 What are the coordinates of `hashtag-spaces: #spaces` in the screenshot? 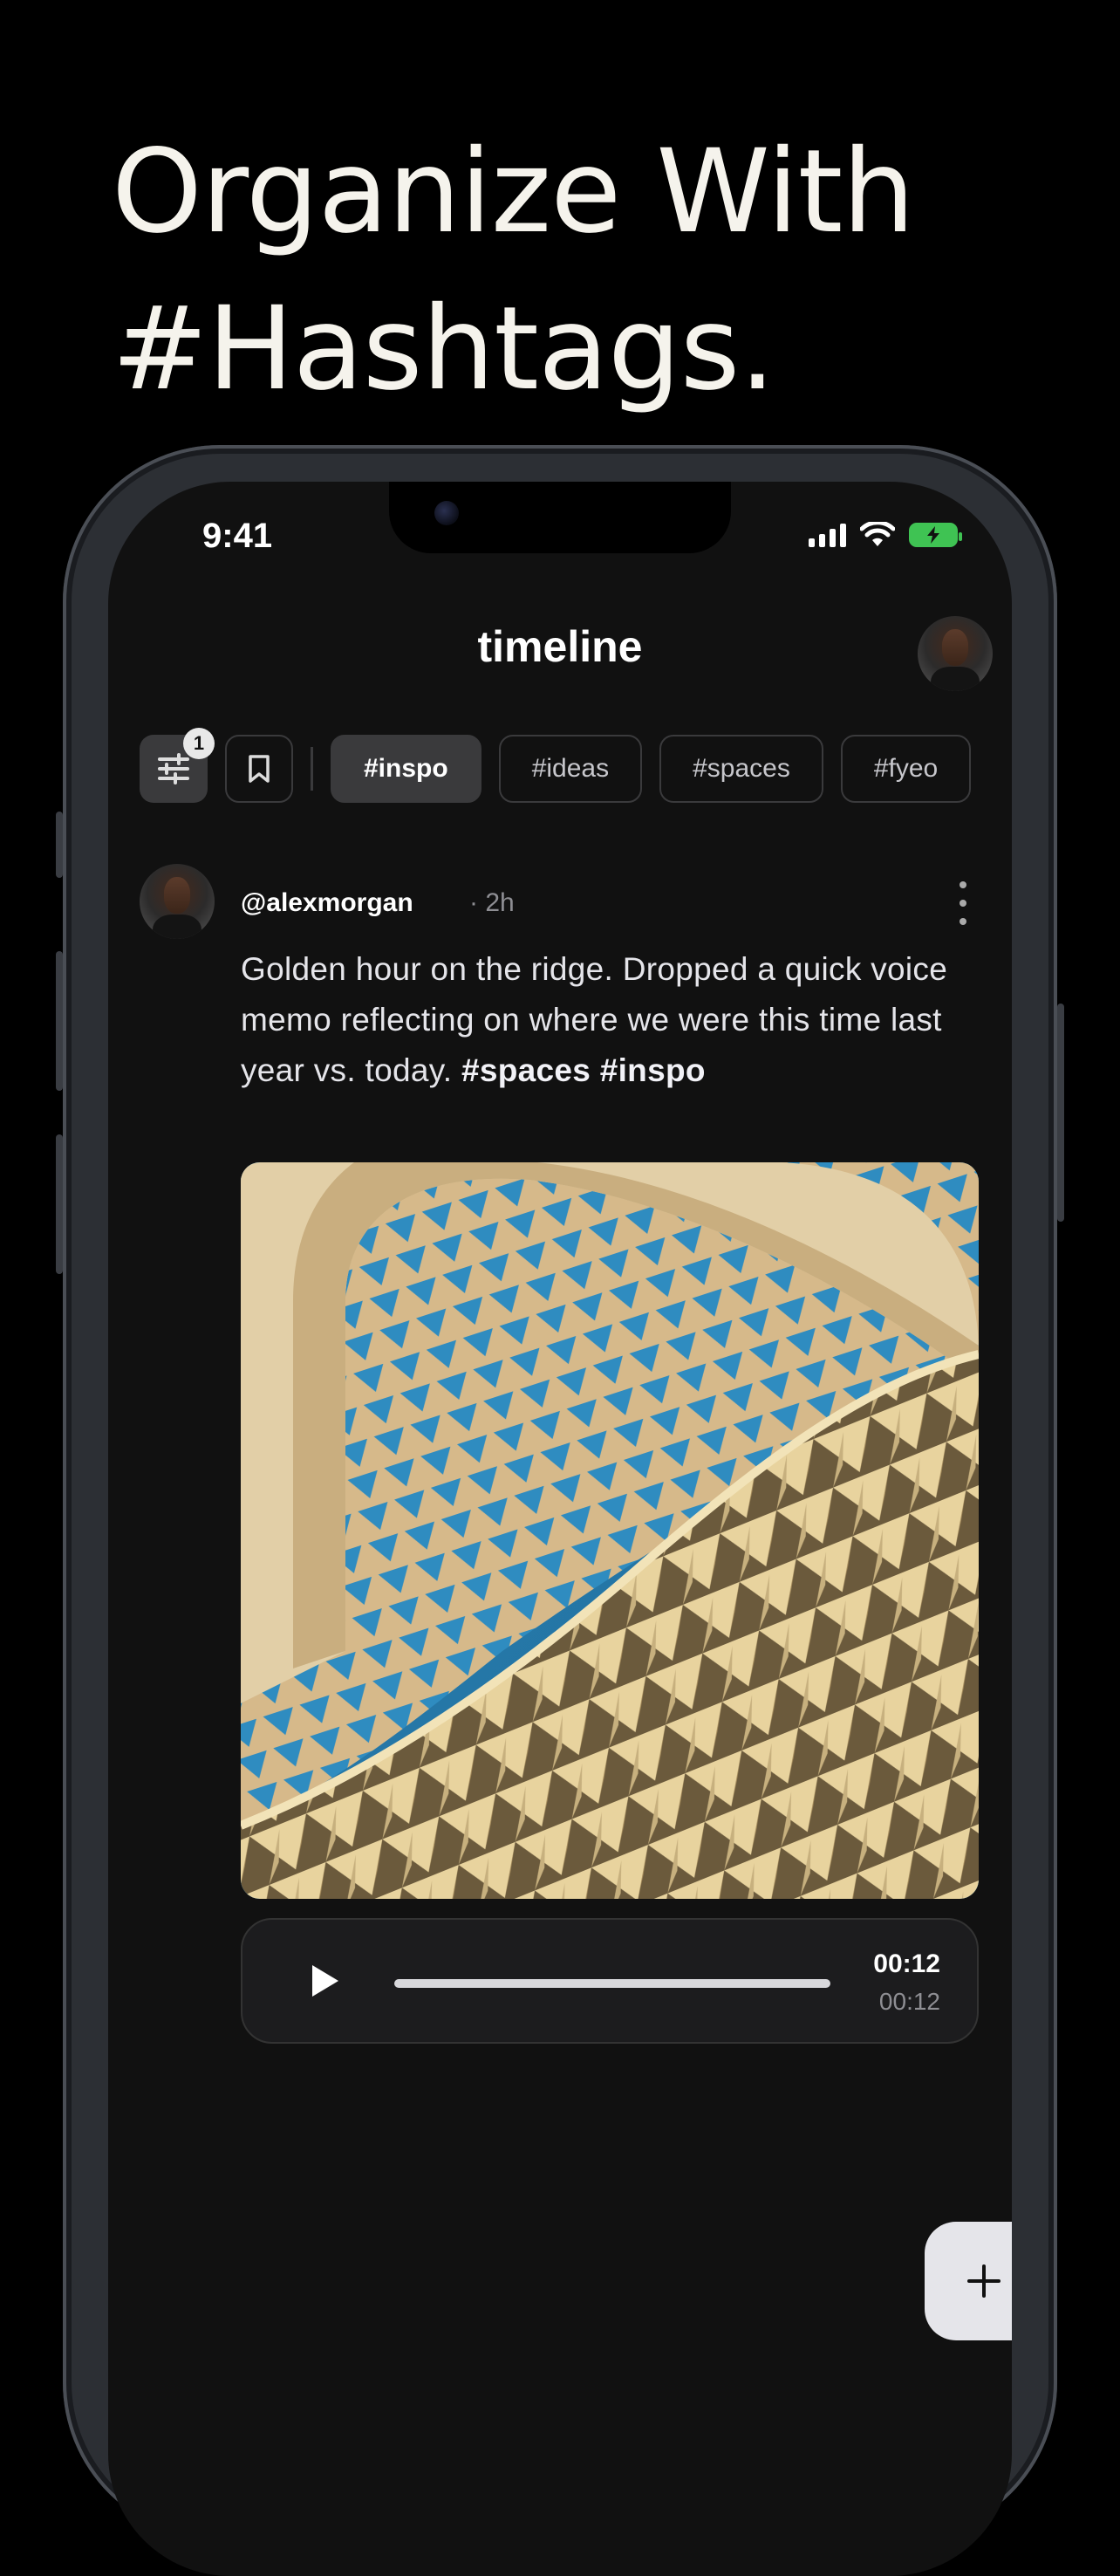 It's located at (526, 1070).